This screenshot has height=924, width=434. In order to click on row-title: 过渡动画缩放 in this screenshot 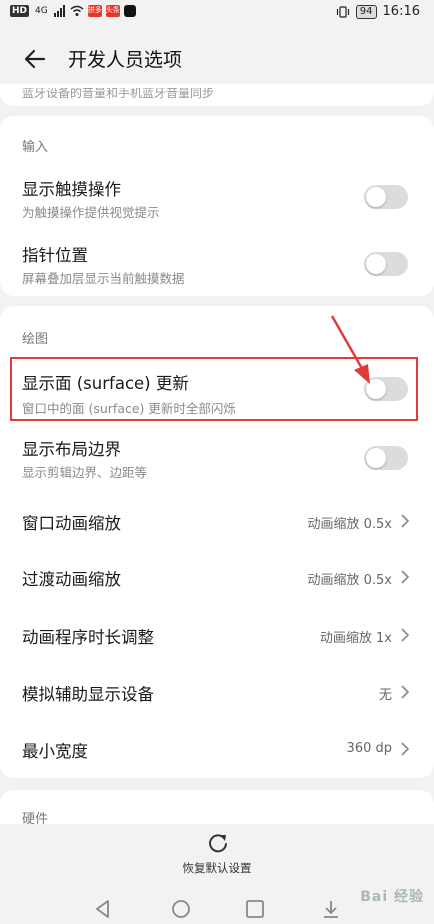, I will do `click(71, 579)`.